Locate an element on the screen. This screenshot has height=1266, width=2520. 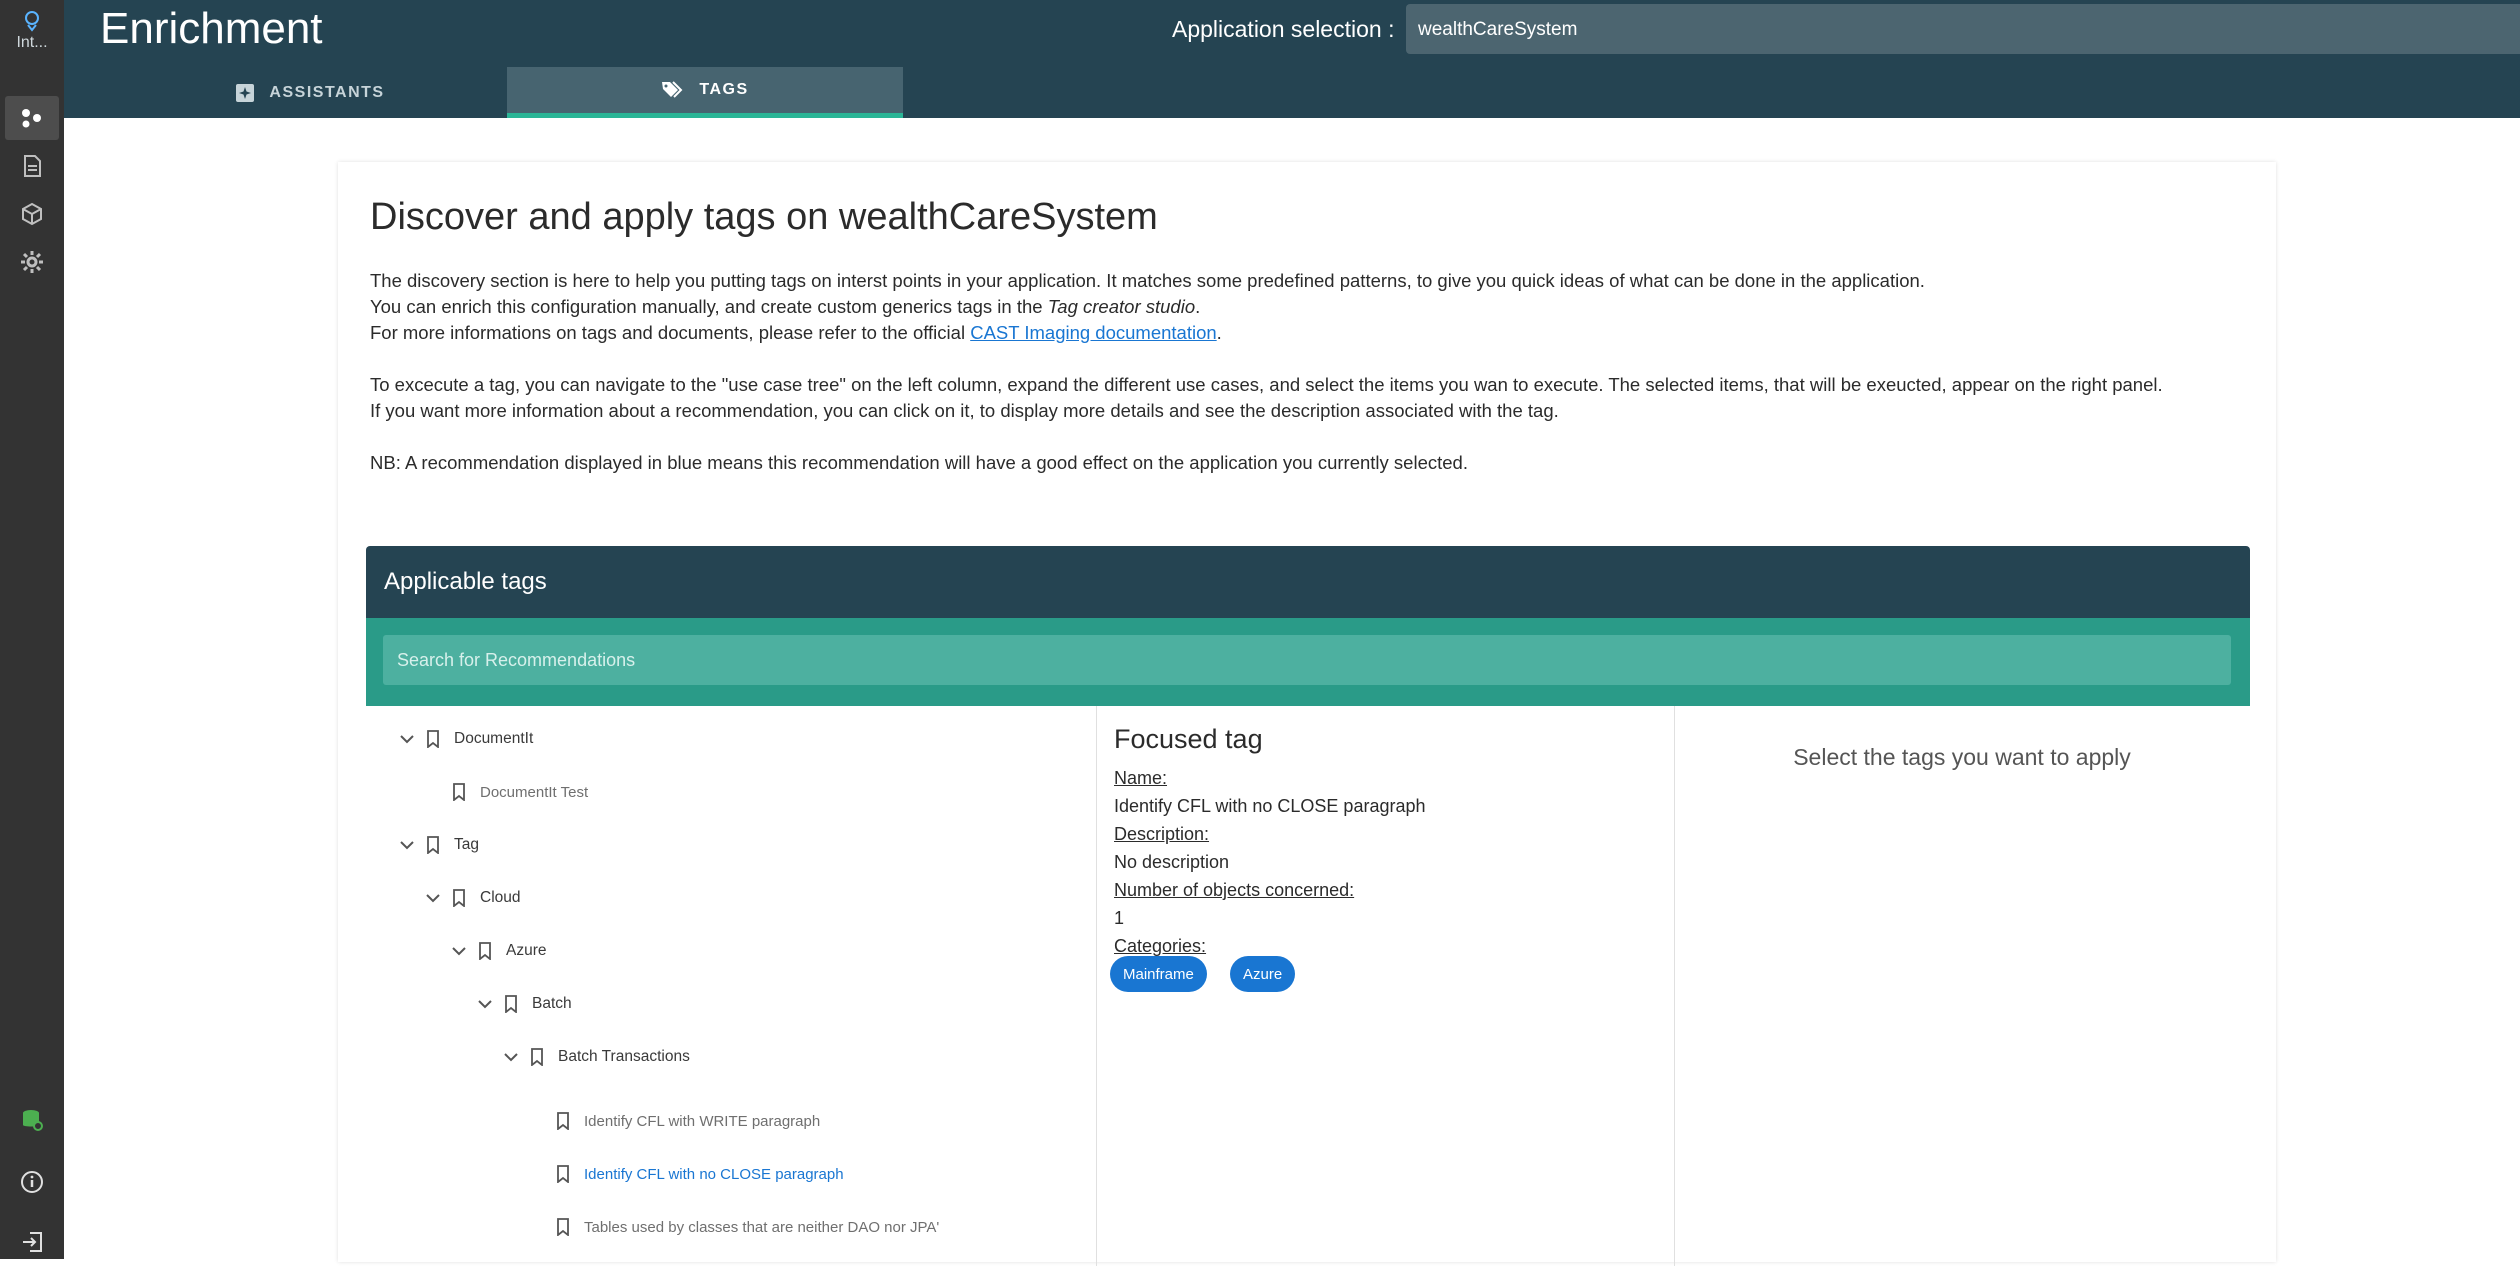
document-icon is located at coordinates (32, 166).